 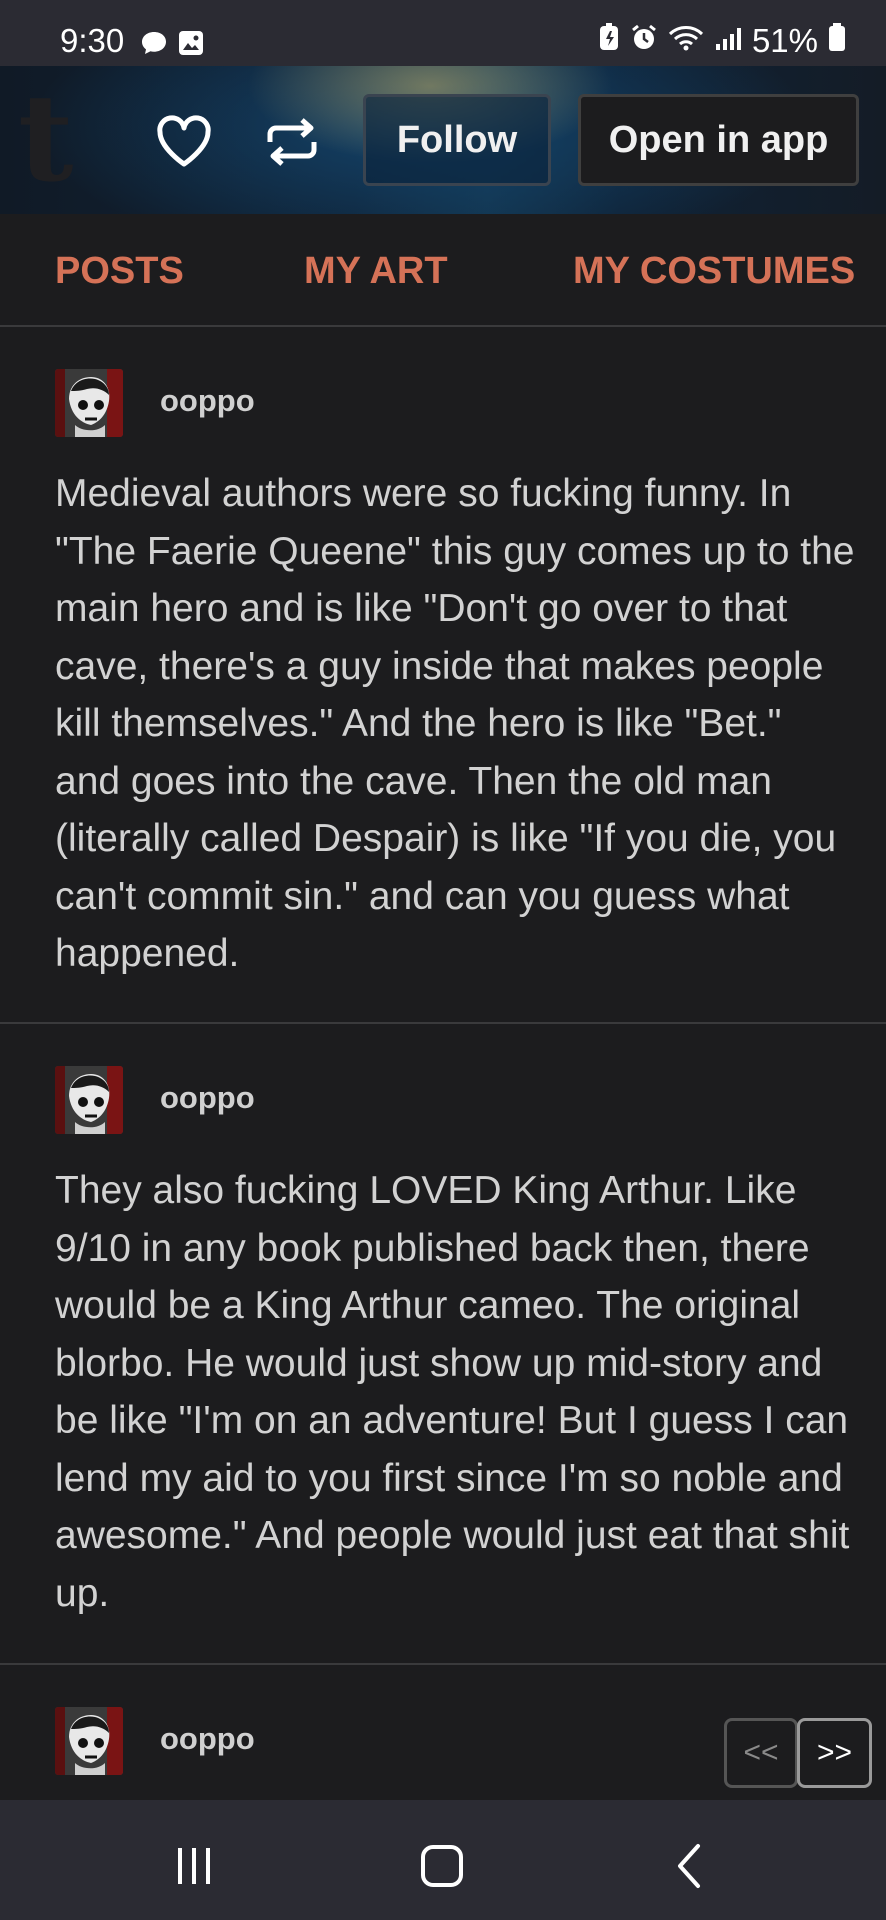 I want to click on blog-header: t Follow Open in app, so click(x=443, y=140).